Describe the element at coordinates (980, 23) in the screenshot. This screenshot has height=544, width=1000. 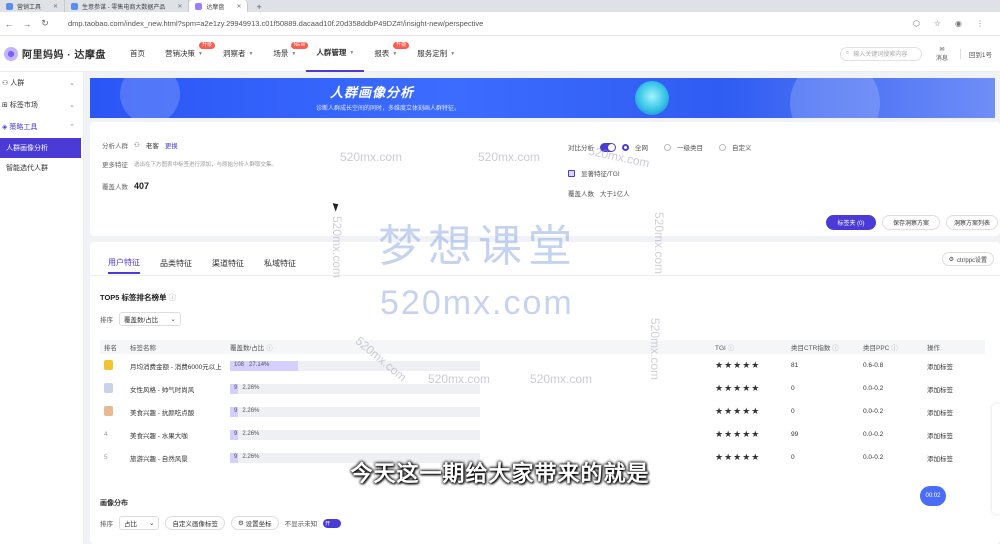
I see `menu-dots-icon: ⋮` at that location.